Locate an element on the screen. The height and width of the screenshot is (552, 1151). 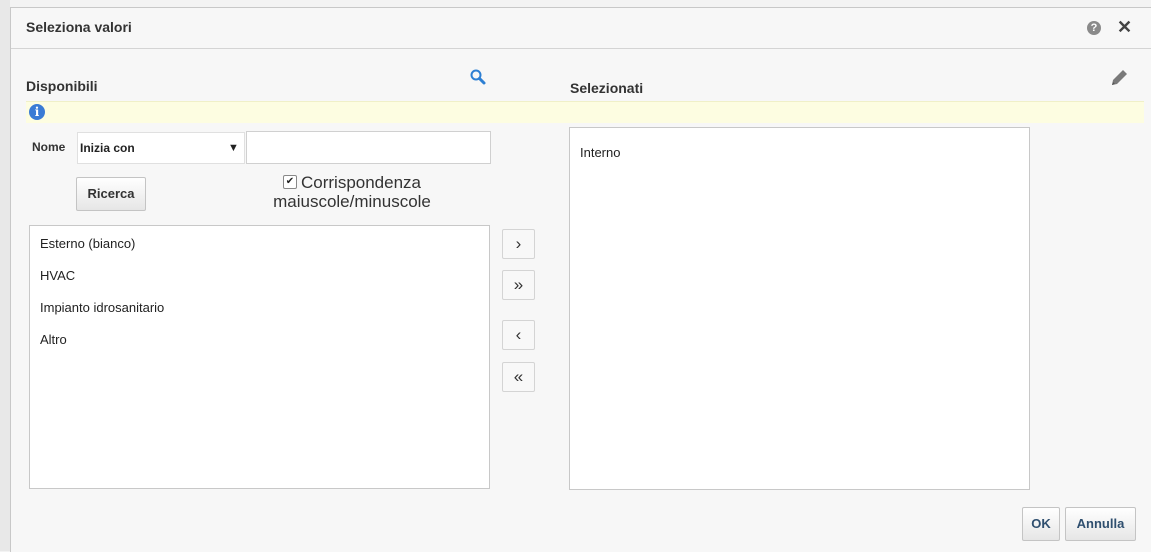
available-title: Disponibili is located at coordinates (62, 86).